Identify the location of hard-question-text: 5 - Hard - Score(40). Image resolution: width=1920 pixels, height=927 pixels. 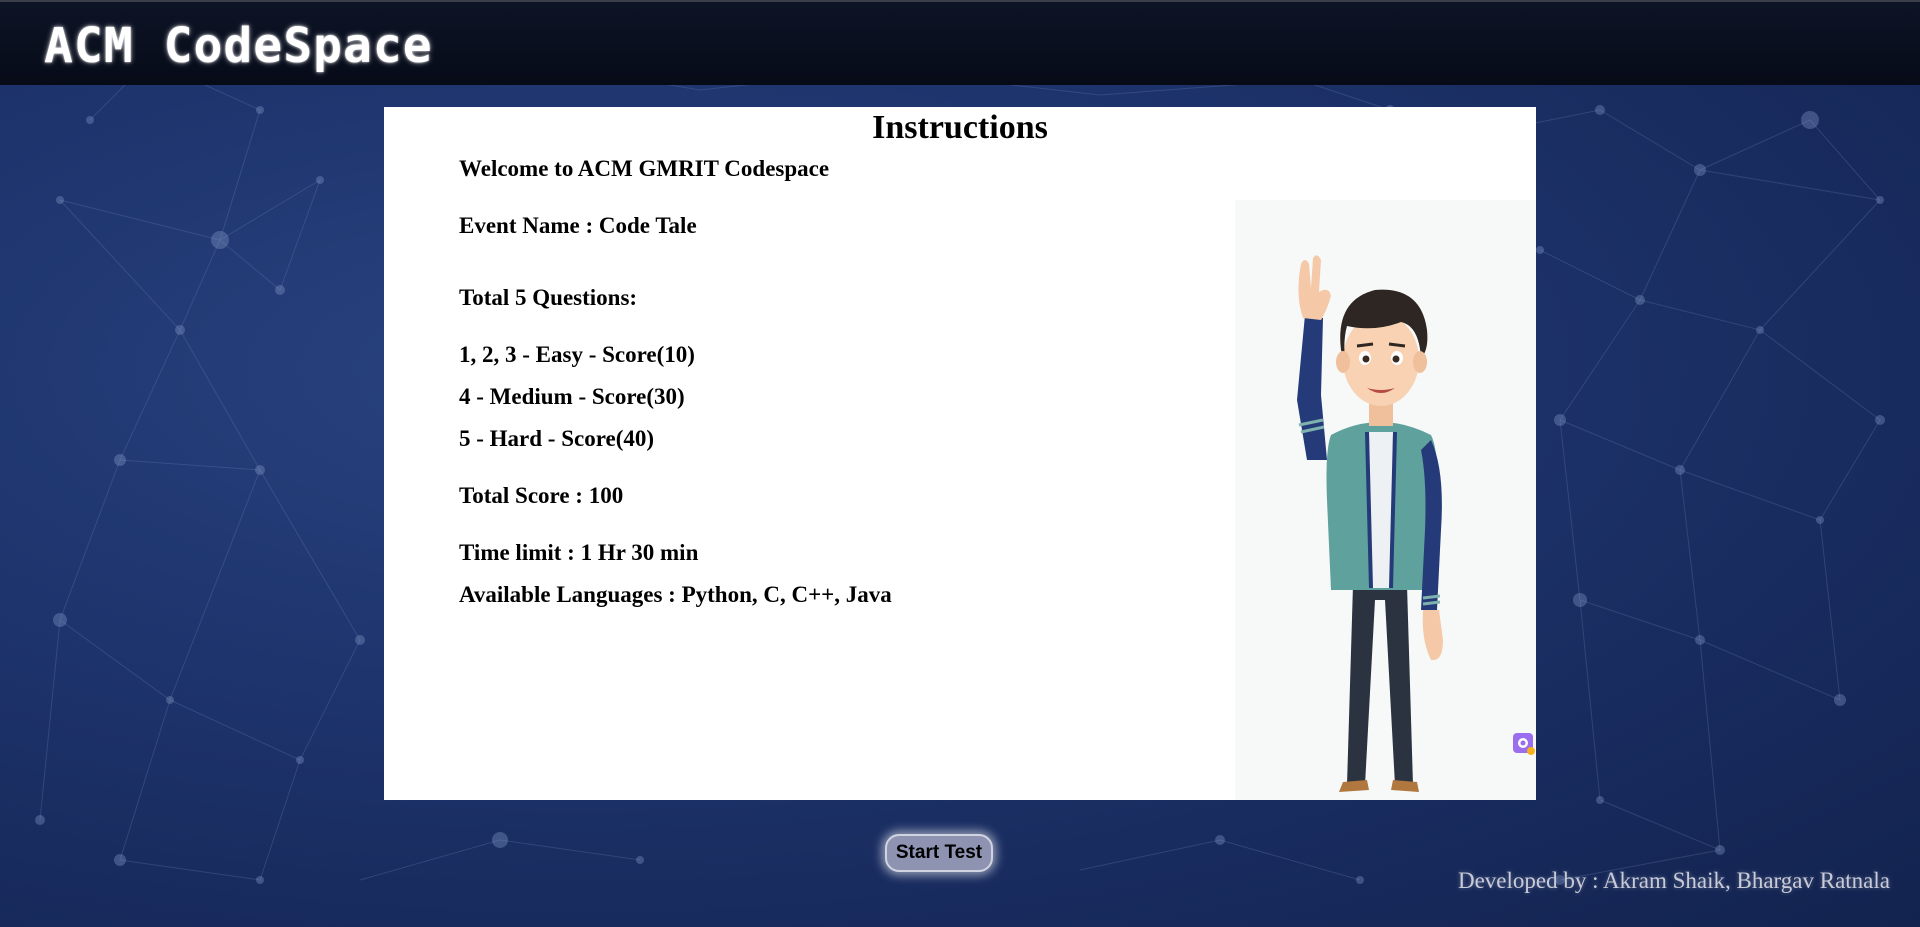
(557, 438).